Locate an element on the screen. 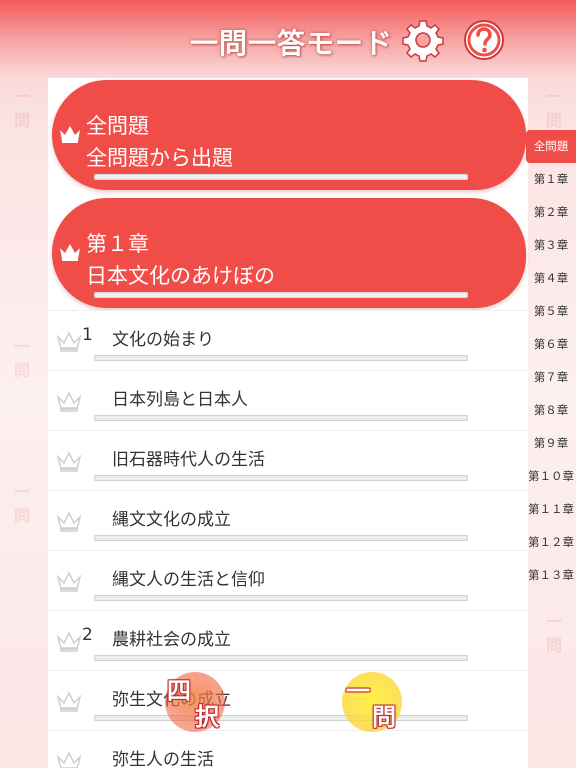 The height and width of the screenshot is (768, 576). list-item-label: 弥生人の生活 is located at coordinates (163, 759).